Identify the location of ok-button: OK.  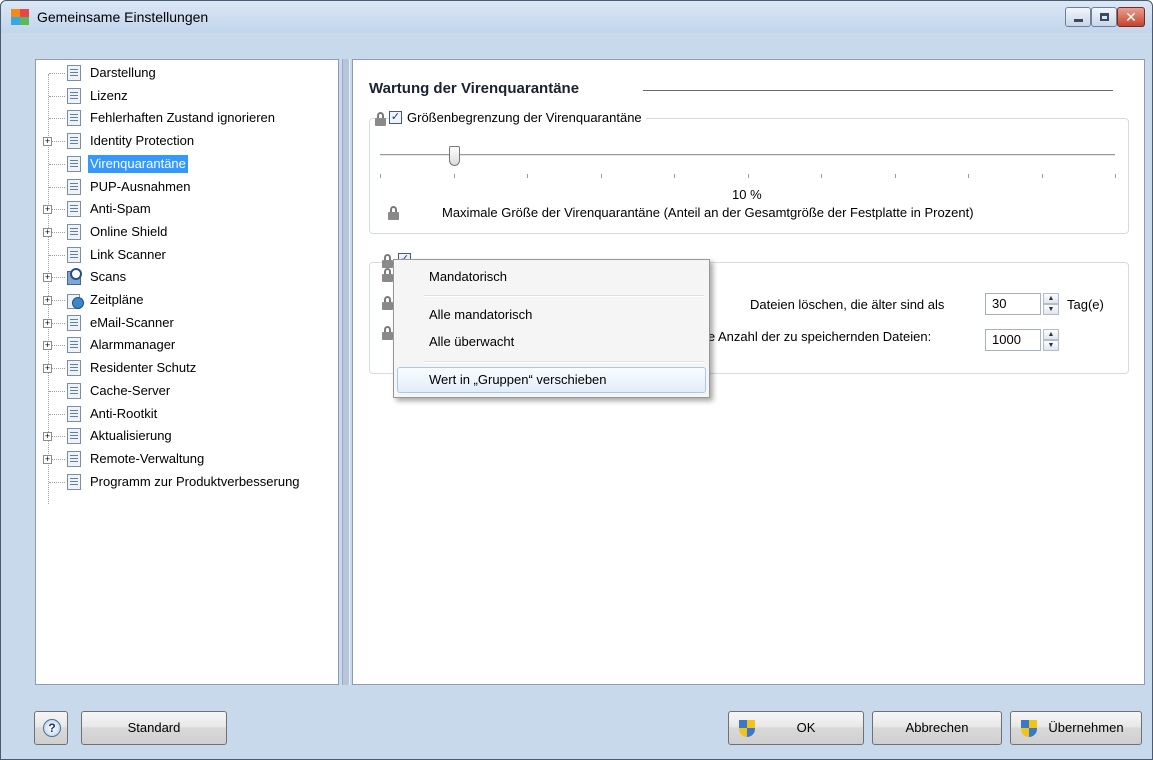
(796, 728).